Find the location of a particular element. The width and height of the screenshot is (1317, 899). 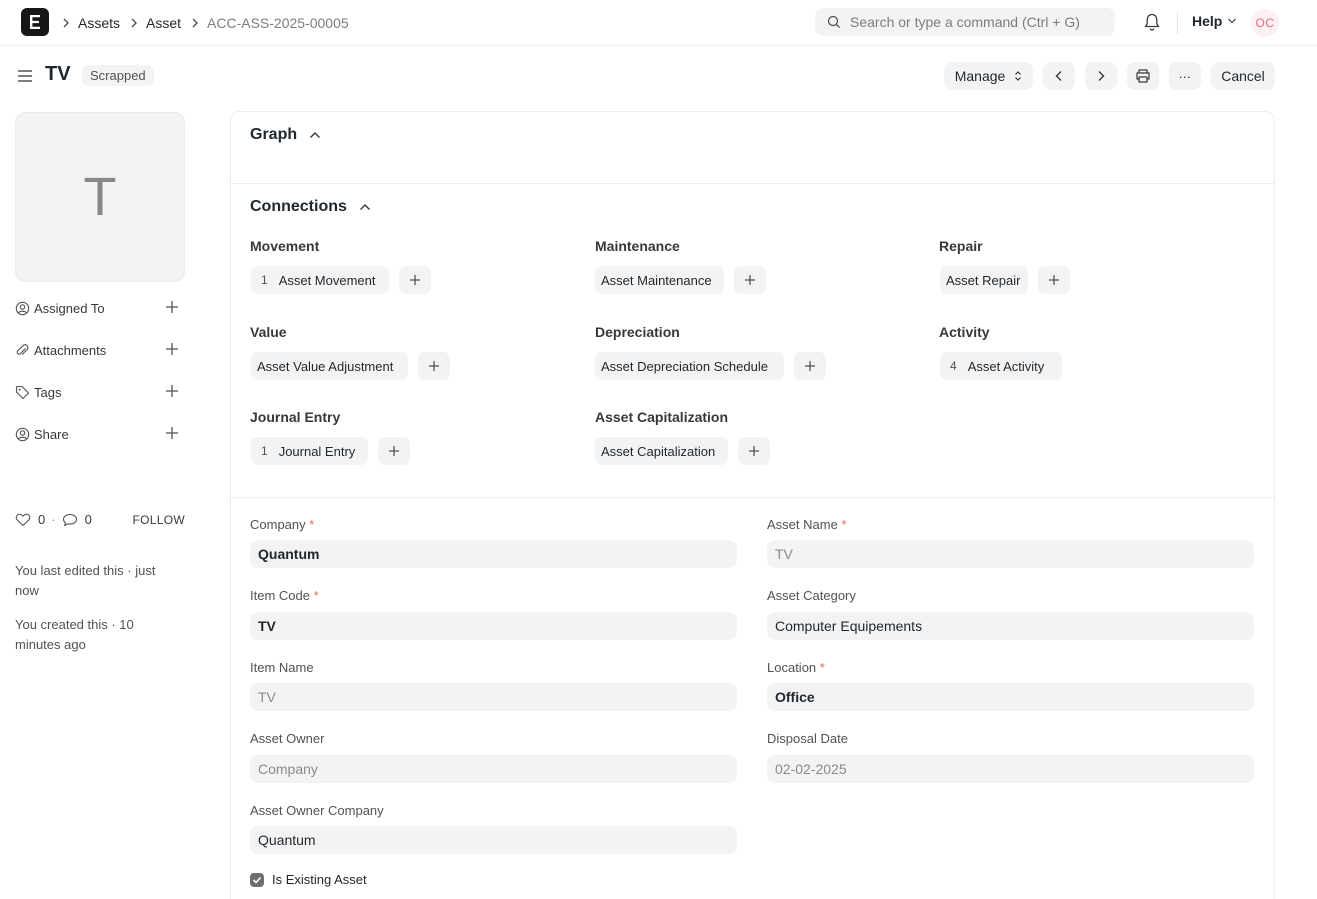

print-button is located at coordinates (1143, 76).